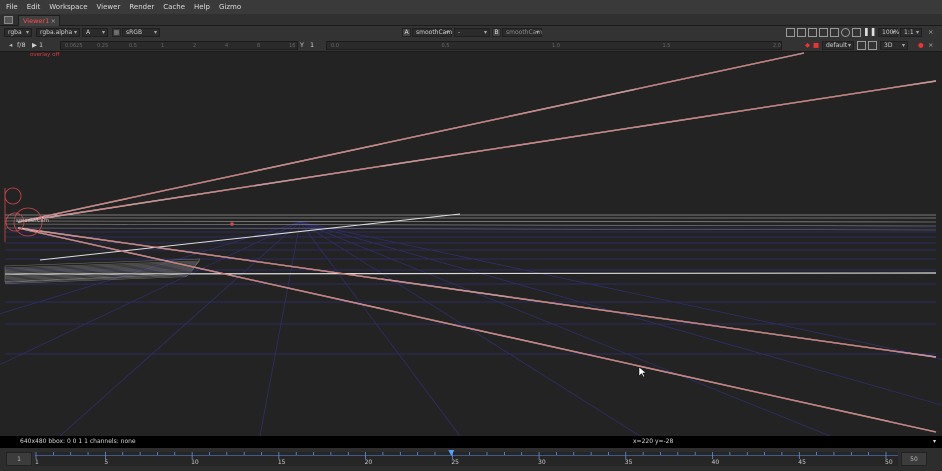 This screenshot has width=942, height=471. What do you see at coordinates (163, 46) in the screenshot?
I see `slider-tick-label: 1` at bounding box center [163, 46].